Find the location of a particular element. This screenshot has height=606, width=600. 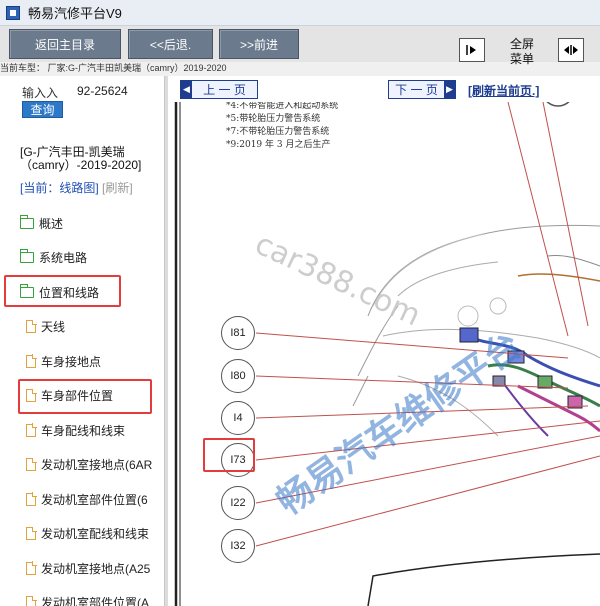

current-nav: [当前：线路图] [刷新] is located at coordinates (87, 188).